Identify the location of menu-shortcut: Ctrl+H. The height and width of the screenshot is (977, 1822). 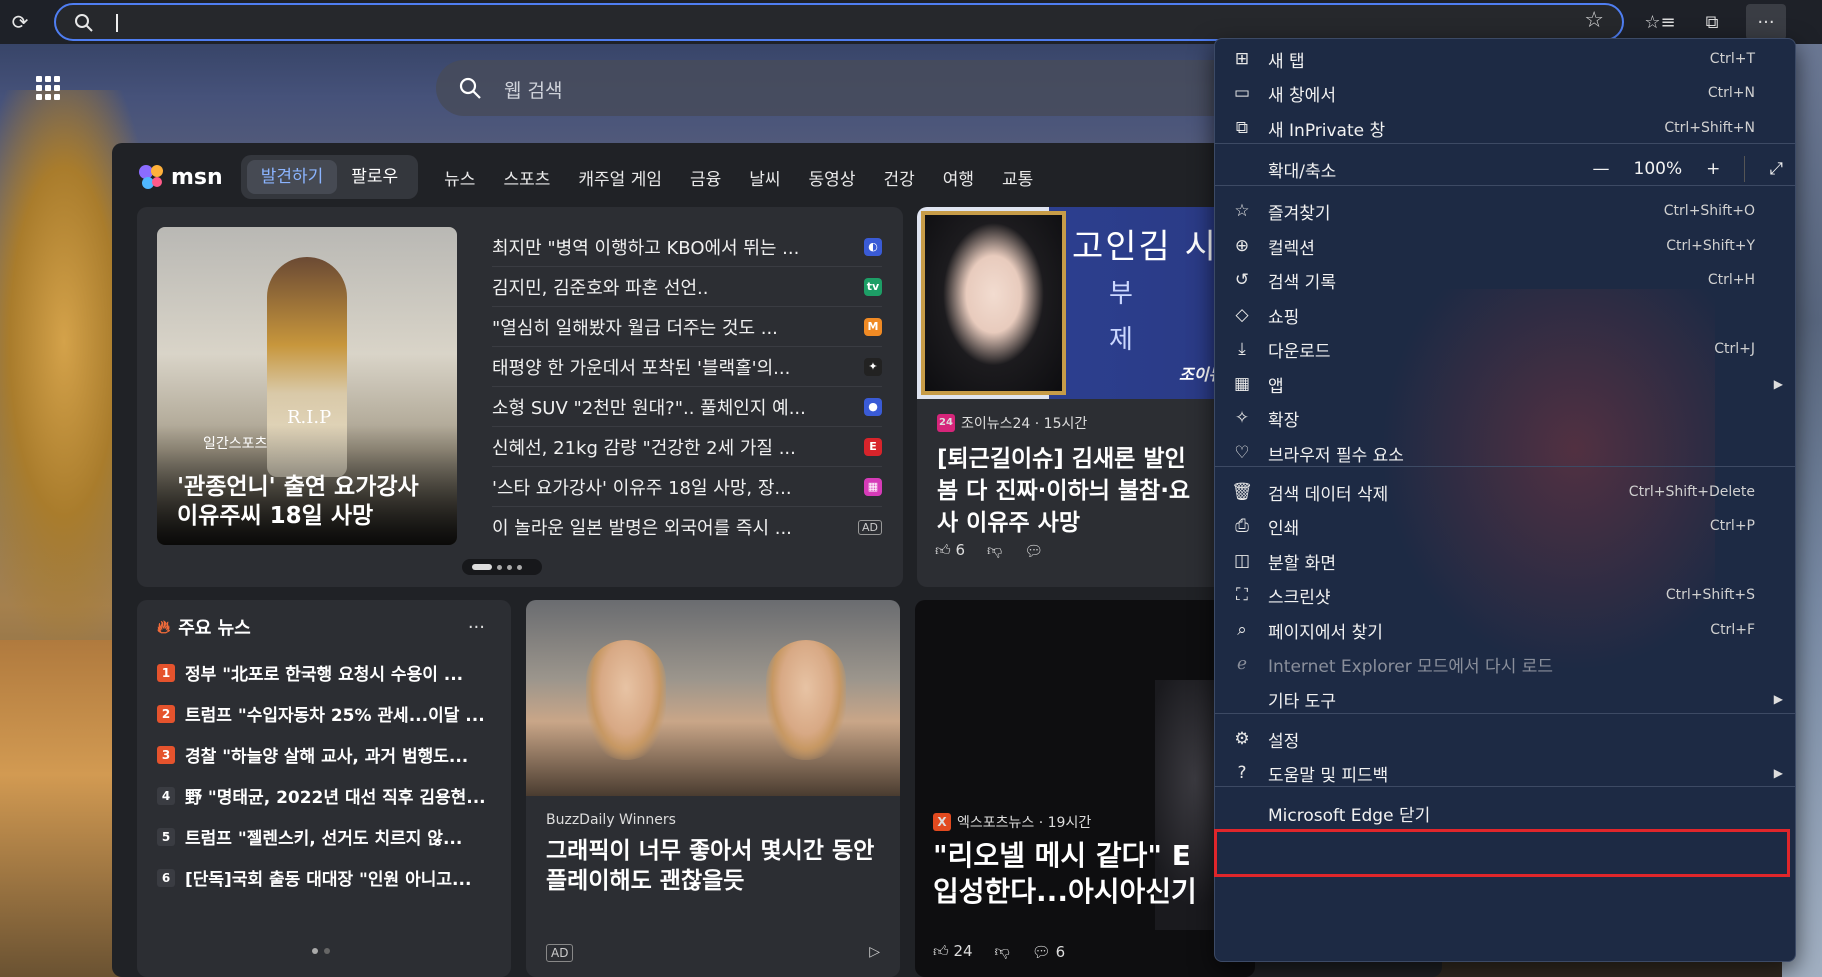
(1731, 280).